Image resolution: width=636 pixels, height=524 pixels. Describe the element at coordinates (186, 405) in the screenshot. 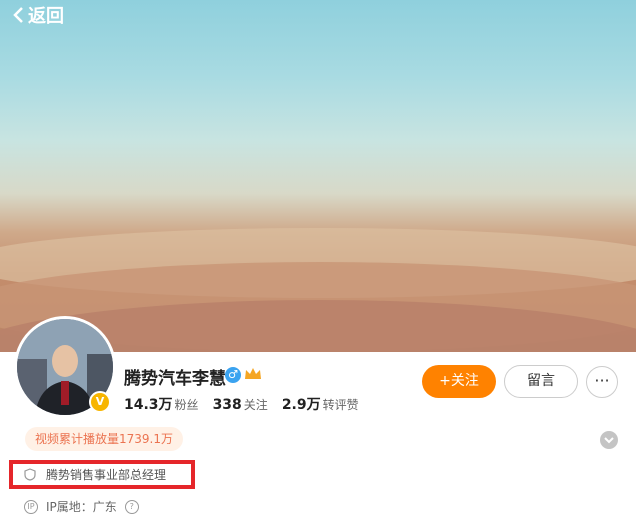

I see `followers-label: 粉丝` at that location.